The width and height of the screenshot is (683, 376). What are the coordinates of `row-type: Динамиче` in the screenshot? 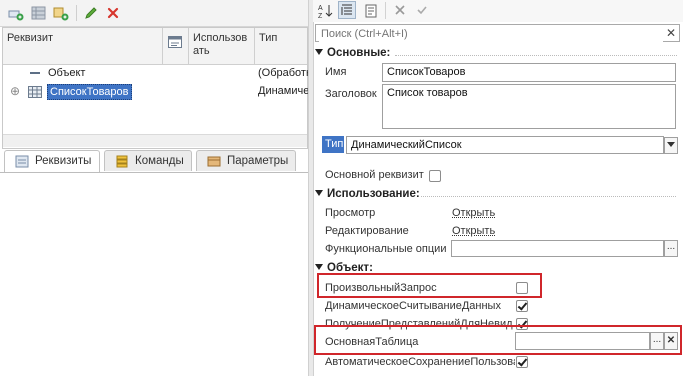 It's located at (284, 91).